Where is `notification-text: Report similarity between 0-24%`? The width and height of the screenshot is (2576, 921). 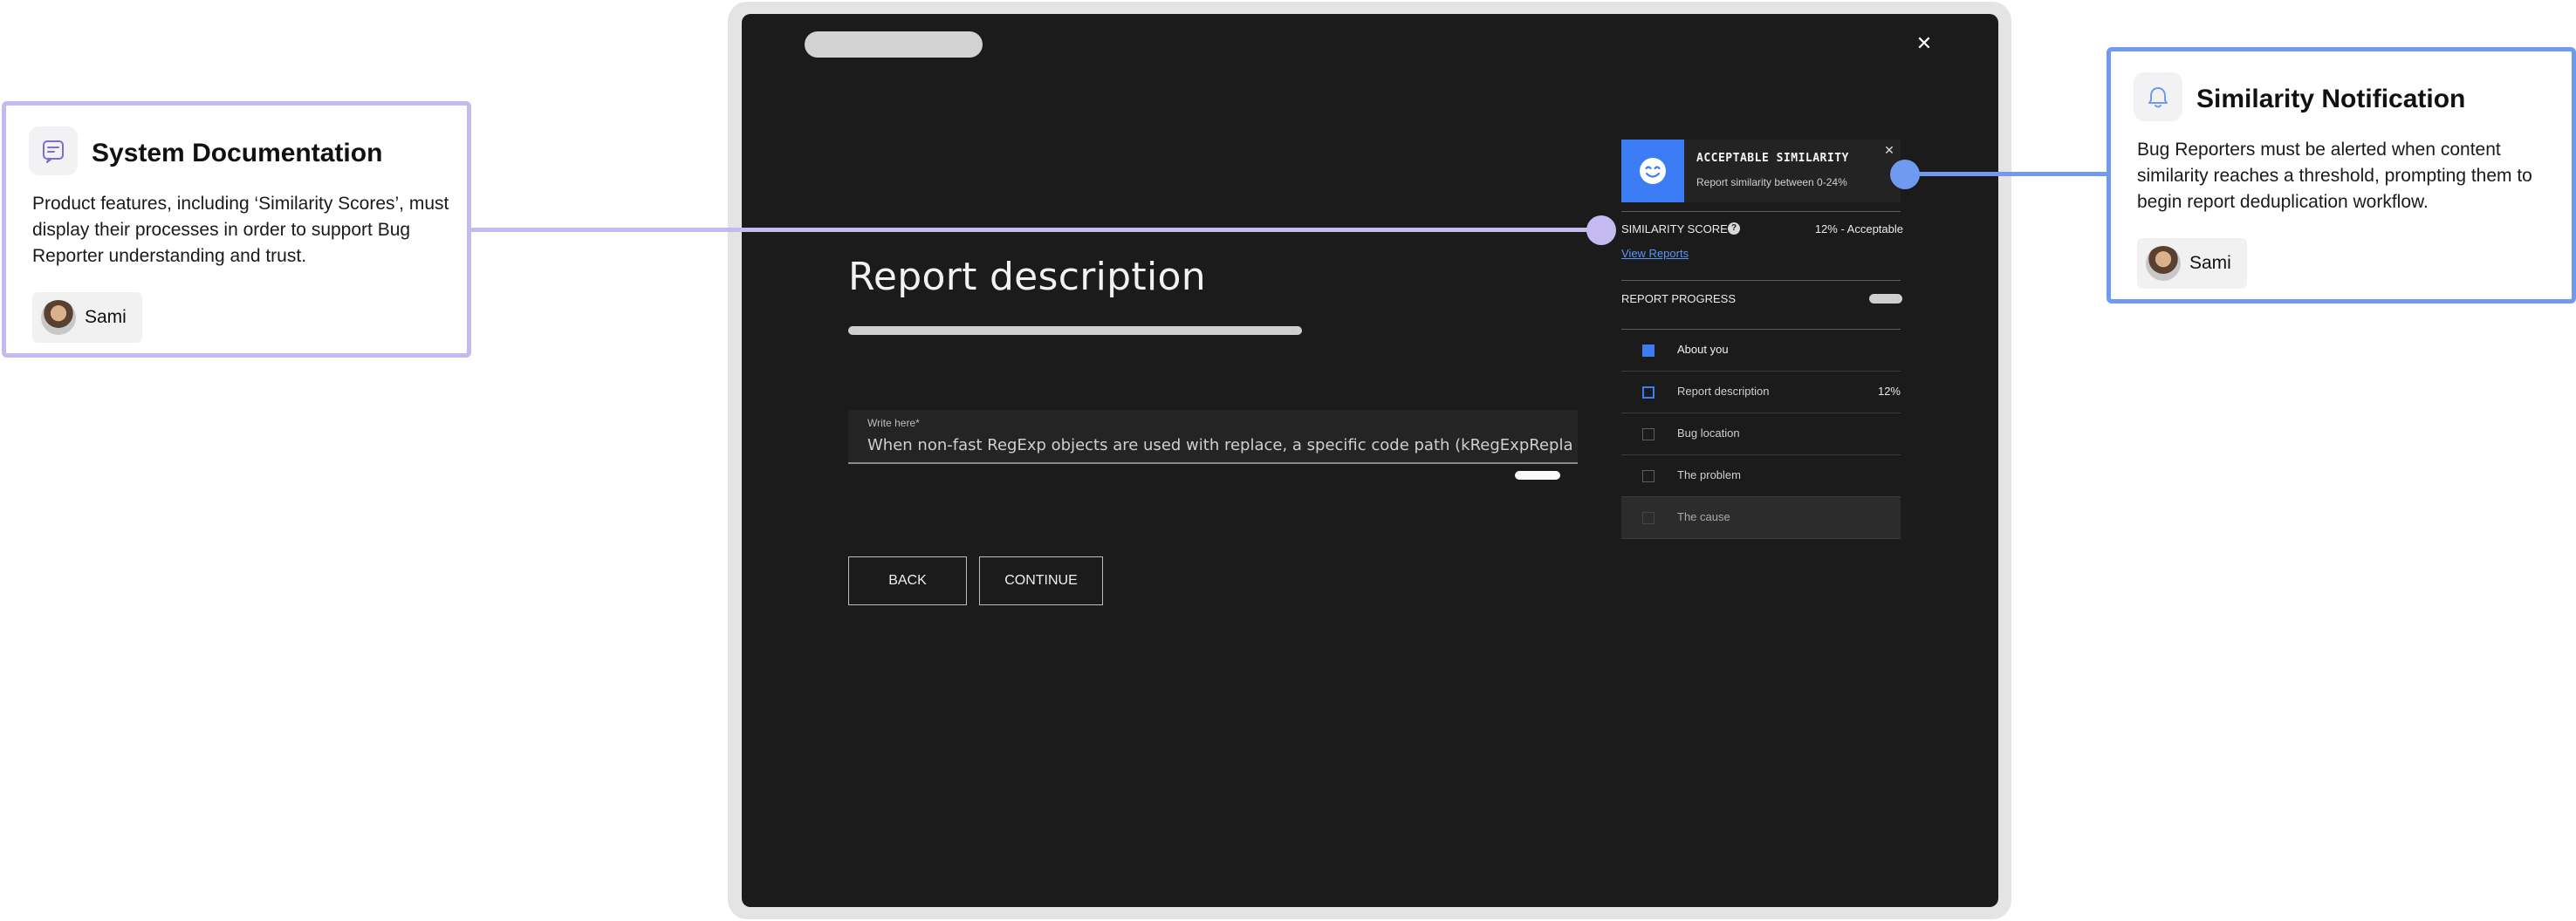
notification-text: Report similarity between 0-24% is located at coordinates (1771, 182).